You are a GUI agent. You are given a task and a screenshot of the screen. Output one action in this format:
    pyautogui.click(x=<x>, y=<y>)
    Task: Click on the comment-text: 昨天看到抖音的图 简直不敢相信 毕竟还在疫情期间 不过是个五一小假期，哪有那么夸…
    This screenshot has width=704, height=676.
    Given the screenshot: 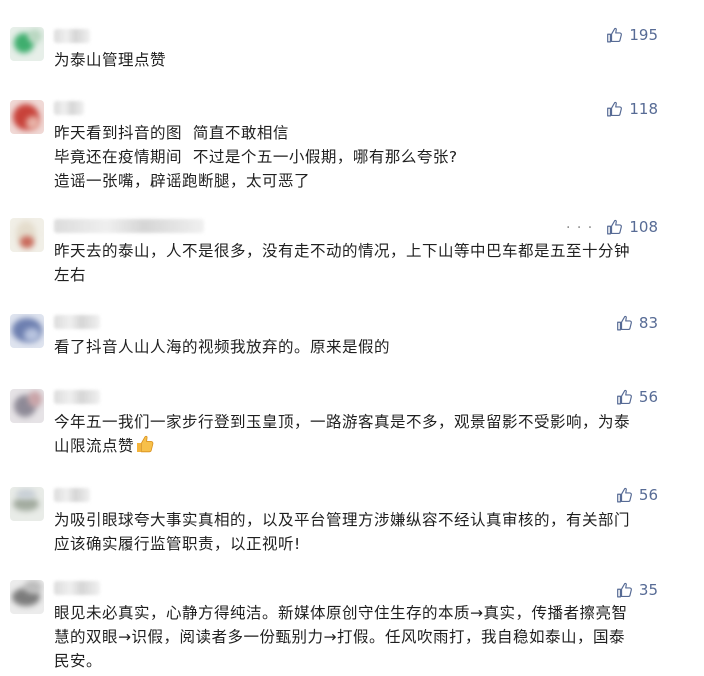 What is the action you would take?
    pyautogui.click(x=354, y=157)
    